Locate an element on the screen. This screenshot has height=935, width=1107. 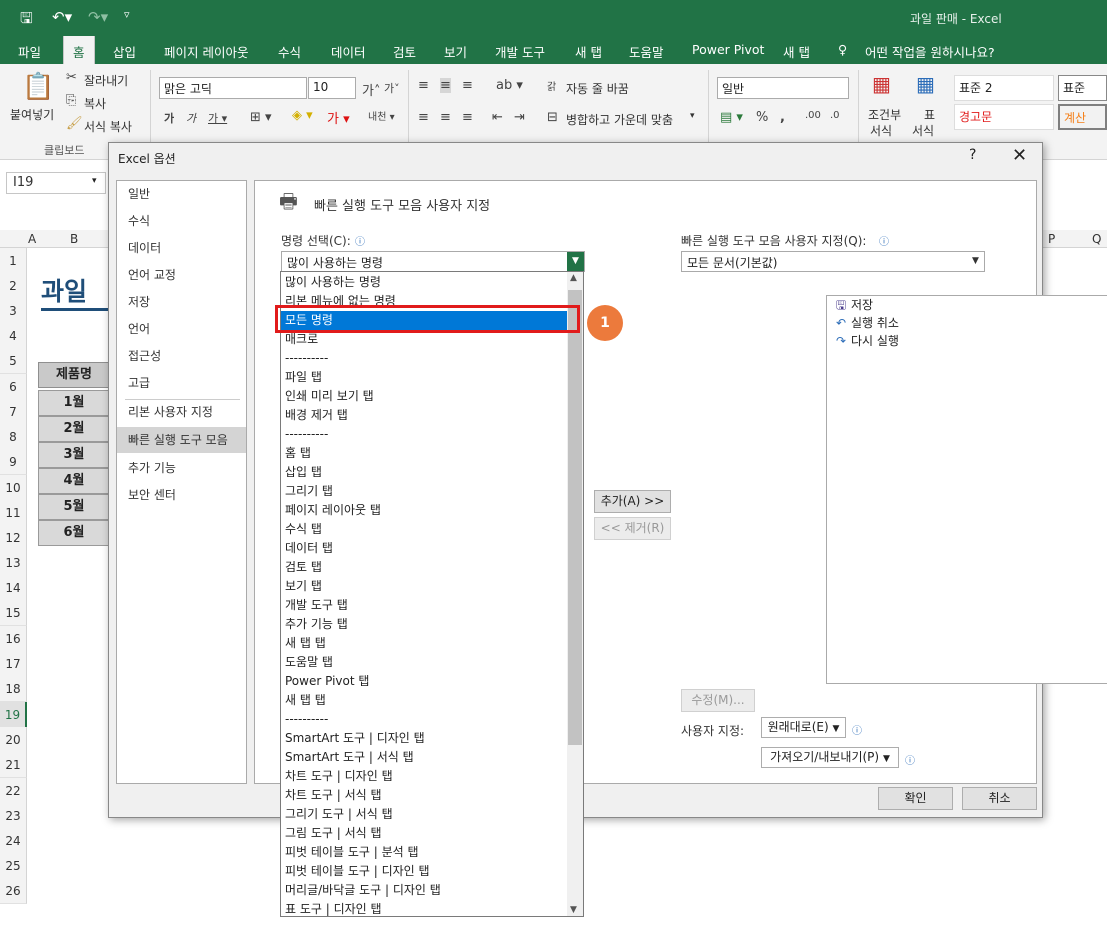
dropdown-item: 그리기 도구 | 서식 탭 is located at coordinates (426, 814).